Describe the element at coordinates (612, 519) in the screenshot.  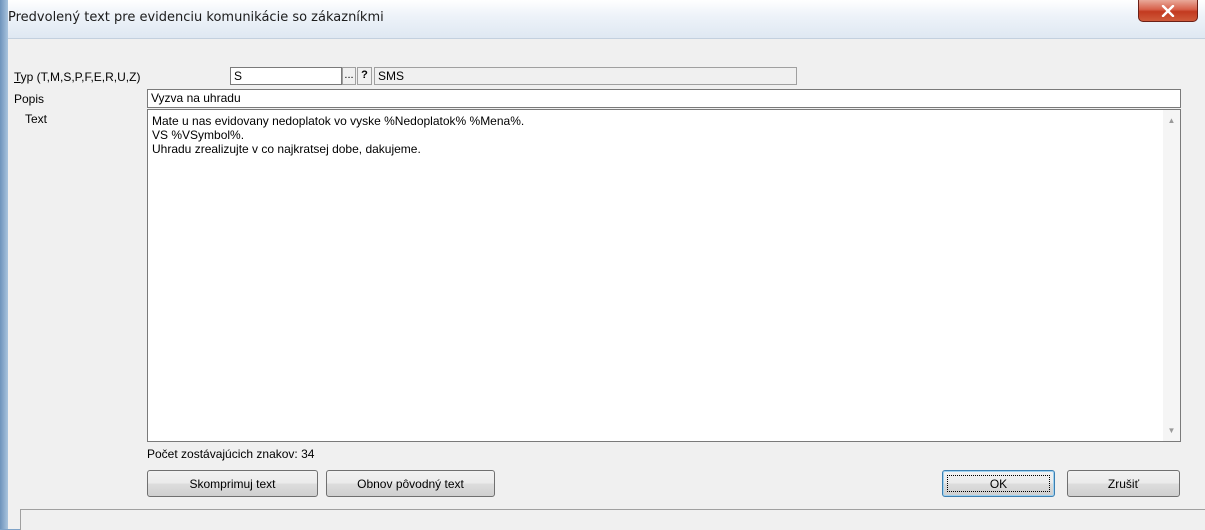
I see `status-strip` at that location.